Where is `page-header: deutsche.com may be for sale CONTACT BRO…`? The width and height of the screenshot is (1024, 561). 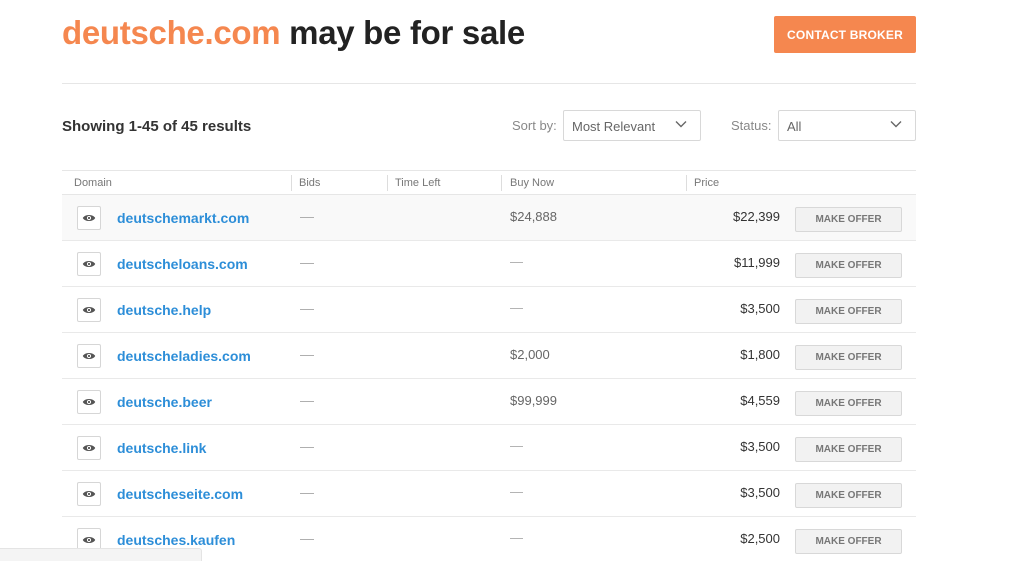 page-header: deutsche.com may be for sale CONTACT BRO… is located at coordinates (489, 42).